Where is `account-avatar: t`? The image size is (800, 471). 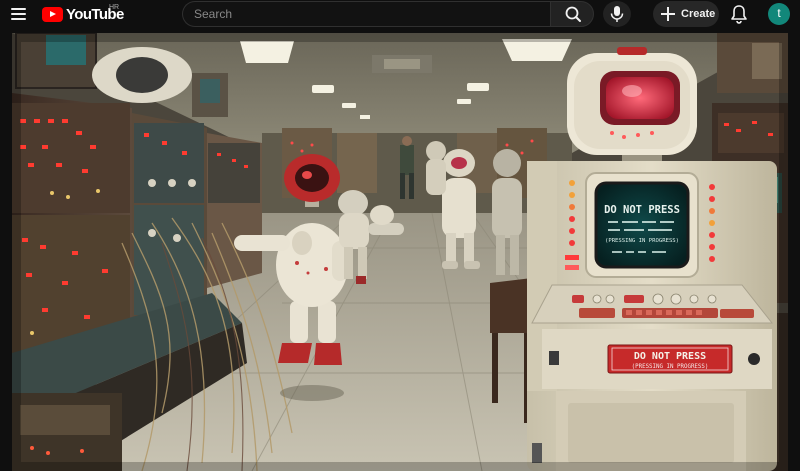
account-avatar: t is located at coordinates (779, 14).